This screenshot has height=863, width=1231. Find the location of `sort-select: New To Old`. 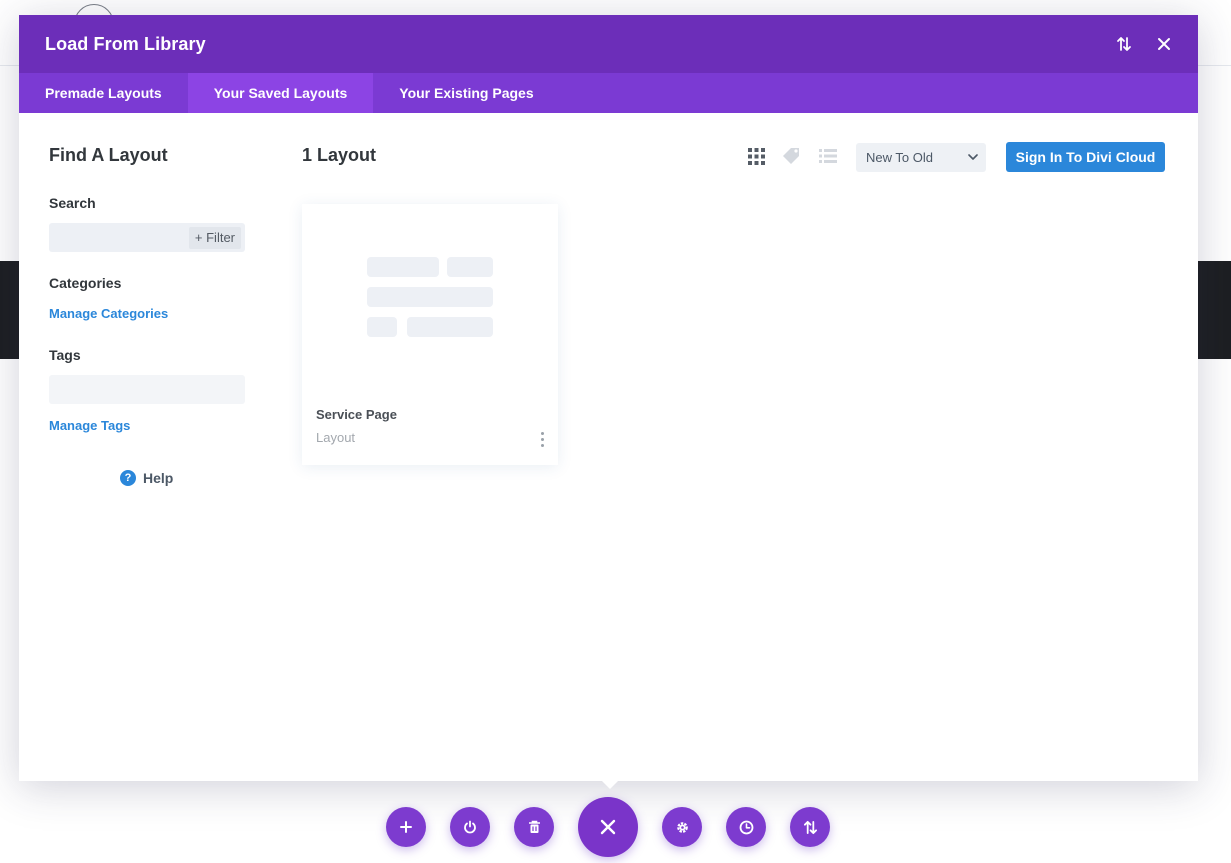

sort-select: New To Old is located at coordinates (921, 157).